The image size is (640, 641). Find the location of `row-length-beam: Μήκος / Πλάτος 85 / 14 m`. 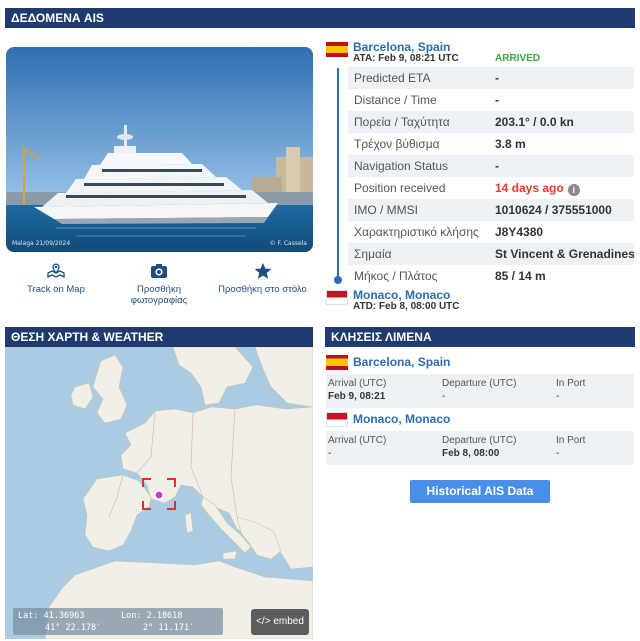

row-length-beam: Μήκος / Πλάτος 85 / 14 m is located at coordinates (491, 276).